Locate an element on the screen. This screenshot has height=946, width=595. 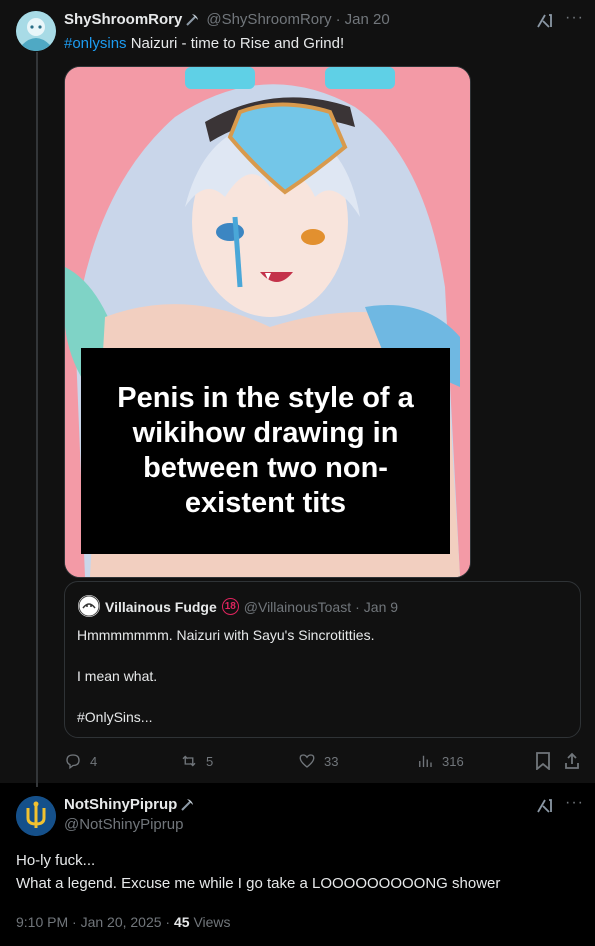
heart-icon is located at coordinates (307, 761).